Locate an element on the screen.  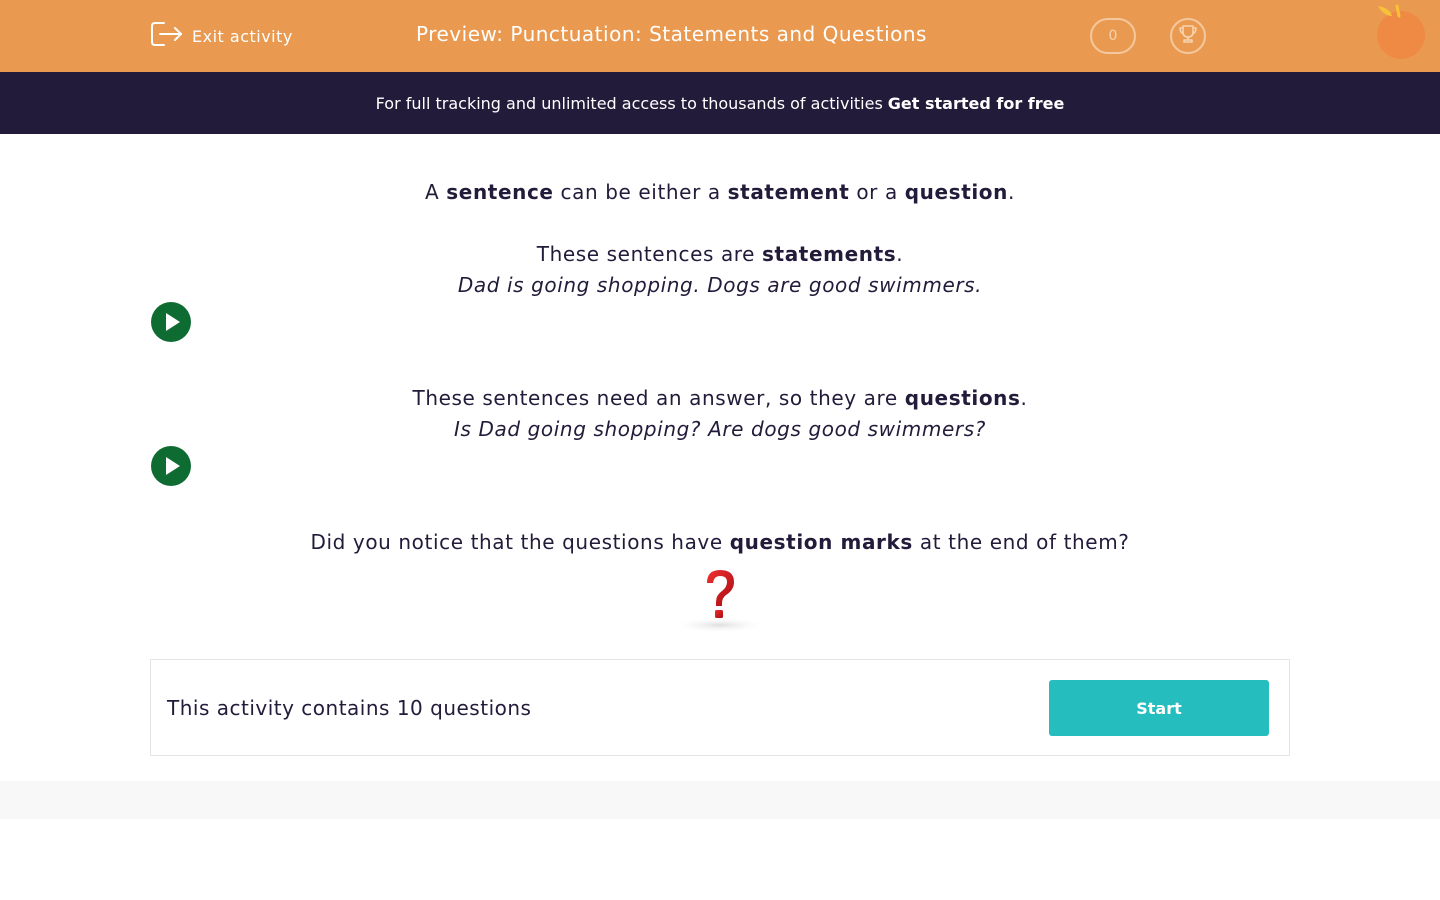
get-started-link: Get started for free is located at coordinates (976, 103).